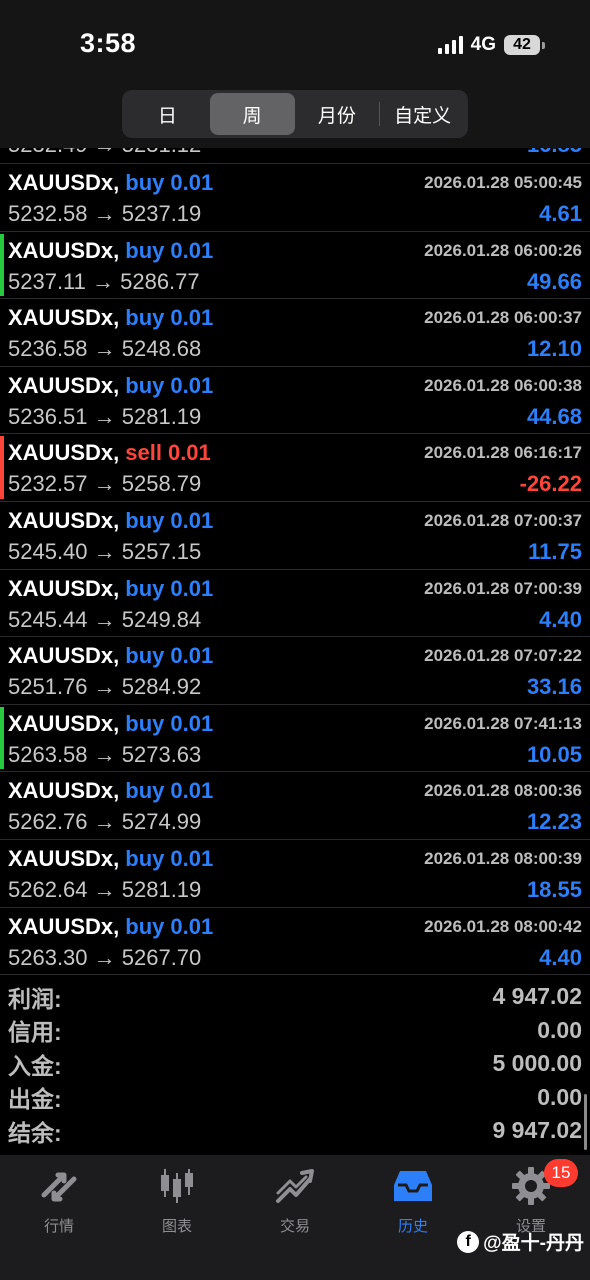 This screenshot has height=1280, width=590. What do you see at coordinates (105, 213) in the screenshot?
I see `deal-prices: 5232.58 → 5237.19` at bounding box center [105, 213].